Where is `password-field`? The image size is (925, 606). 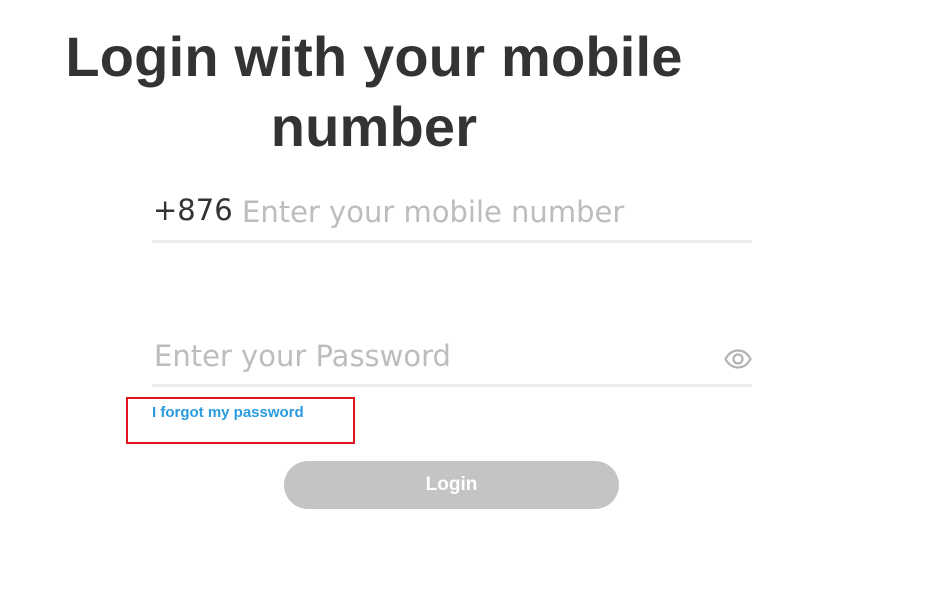 password-field is located at coordinates (452, 360).